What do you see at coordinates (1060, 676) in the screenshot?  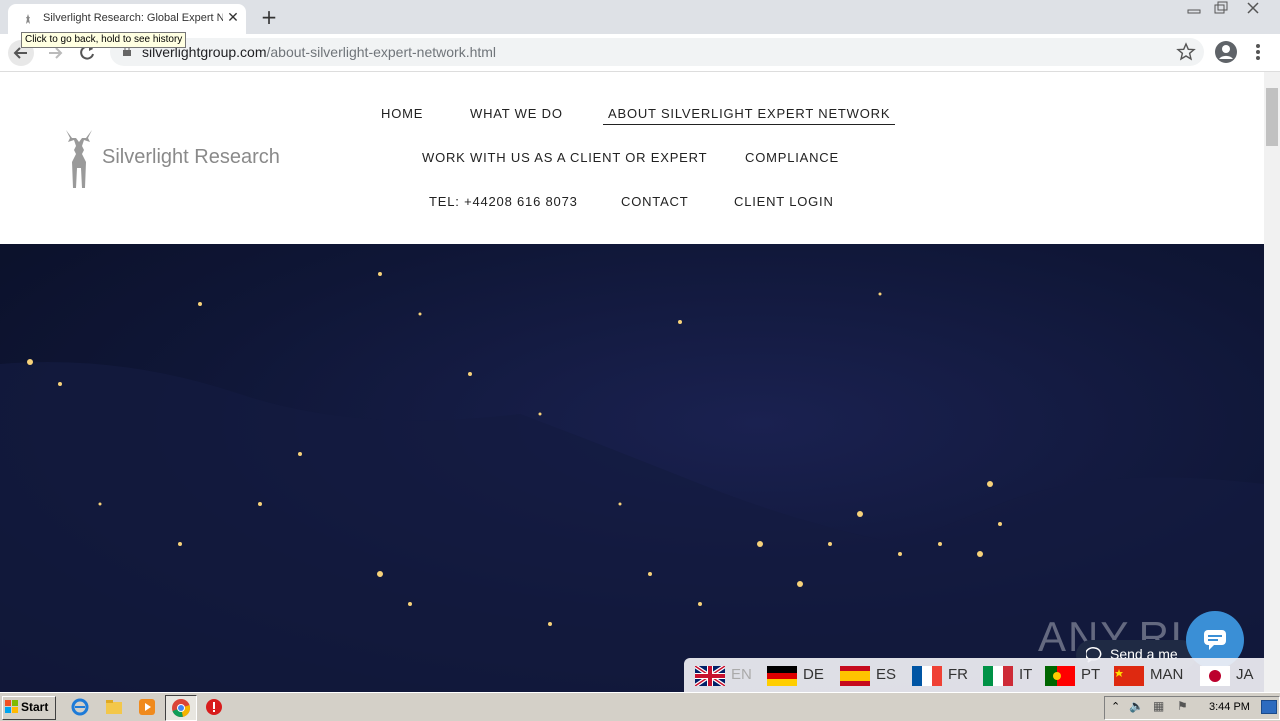 I see `portugal-flag-icon` at bounding box center [1060, 676].